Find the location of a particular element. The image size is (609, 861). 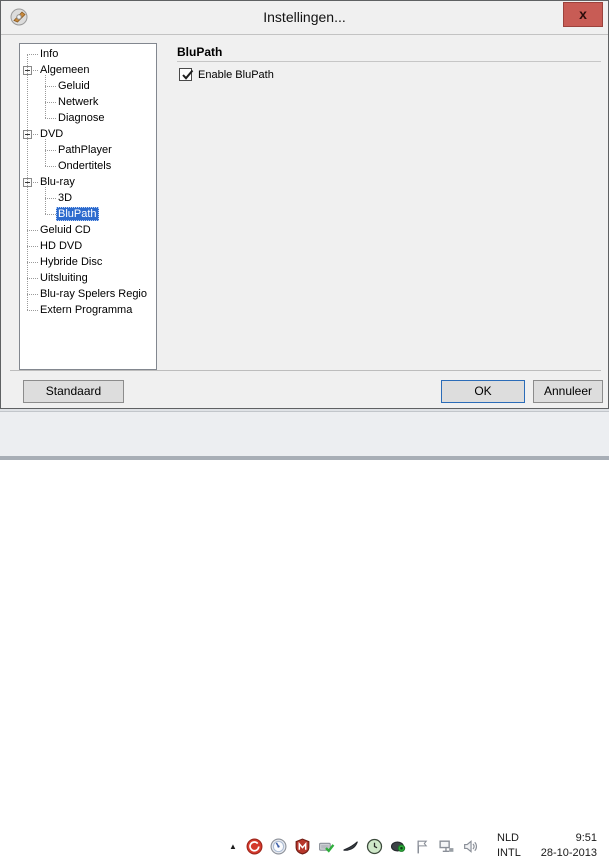

tree-item-netwerk: Netwerk is located at coordinates (88, 102).